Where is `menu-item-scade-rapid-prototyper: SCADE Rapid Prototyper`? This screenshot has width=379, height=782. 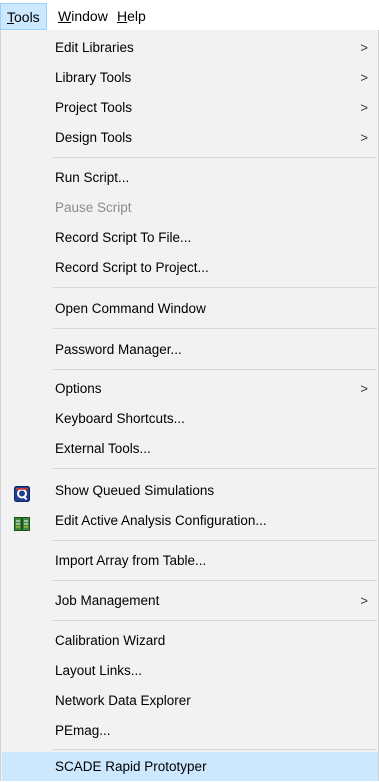
menu-item-scade-rapid-prototyper: SCADE Rapid Prototyper is located at coordinates (190, 766).